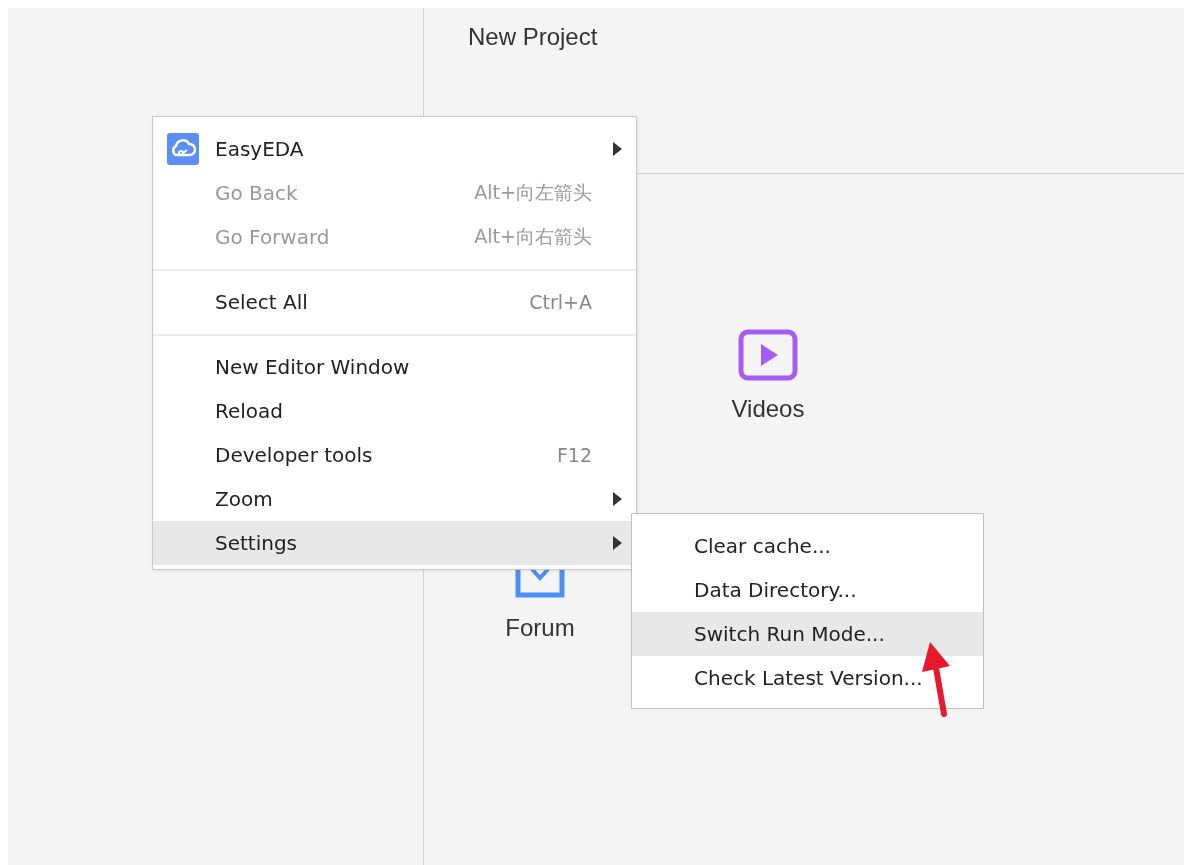  What do you see at coordinates (533, 36) in the screenshot?
I see `new-project-title: New Project` at bounding box center [533, 36].